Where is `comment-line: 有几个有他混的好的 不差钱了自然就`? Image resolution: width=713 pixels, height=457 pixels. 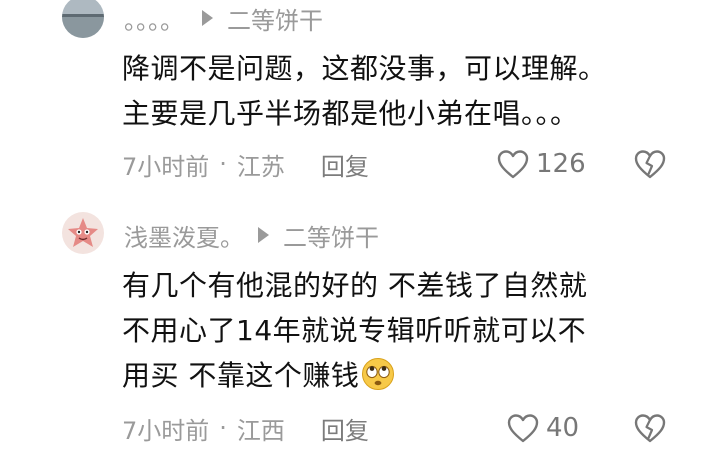
comment-line: 有几个有他混的好的 不差钱了自然就 is located at coordinates (355, 285).